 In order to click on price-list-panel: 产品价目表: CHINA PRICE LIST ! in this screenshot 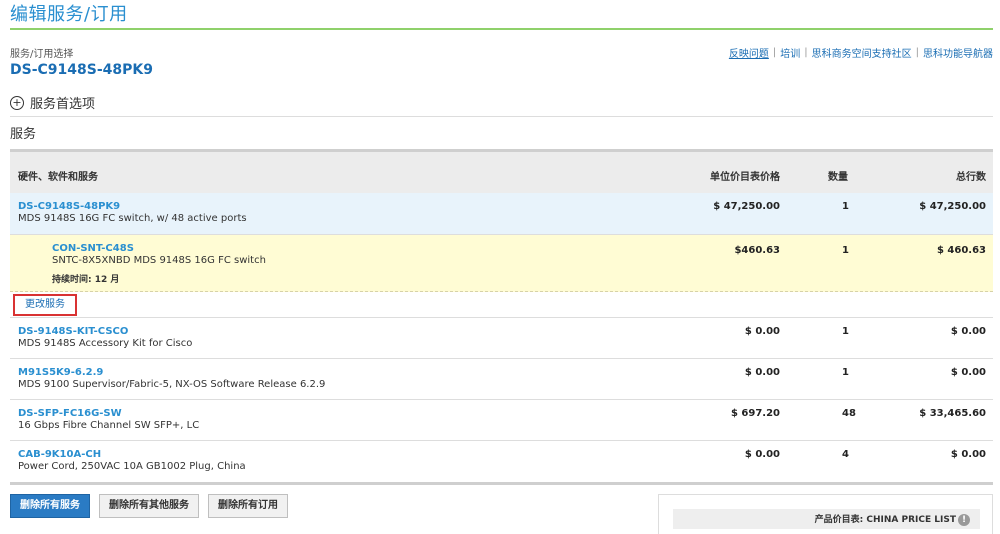, I will do `click(825, 514)`.